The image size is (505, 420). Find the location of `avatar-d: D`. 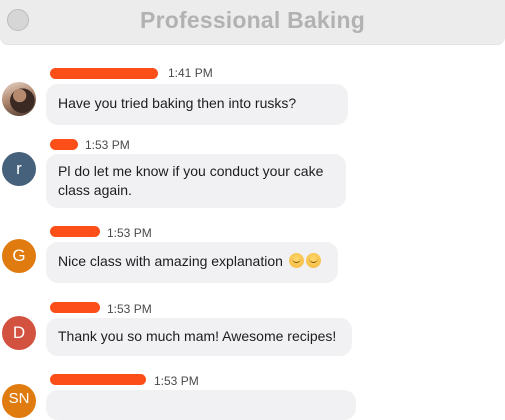

avatar-d: D is located at coordinates (19, 333).